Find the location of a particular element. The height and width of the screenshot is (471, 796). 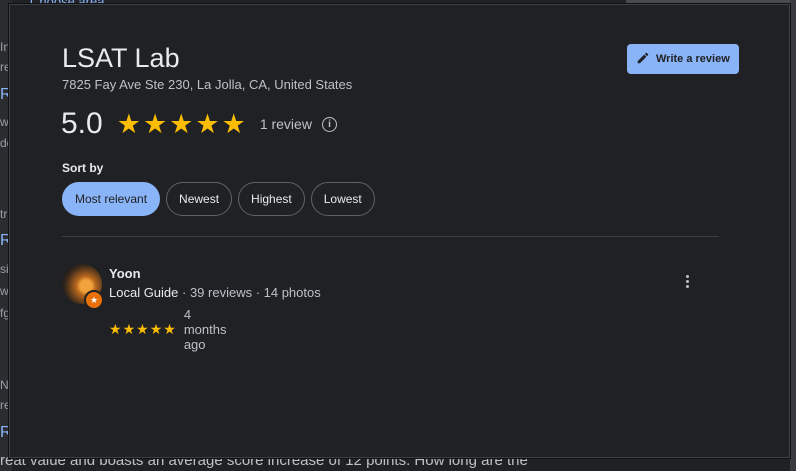

more-options-icon is located at coordinates (687, 281).